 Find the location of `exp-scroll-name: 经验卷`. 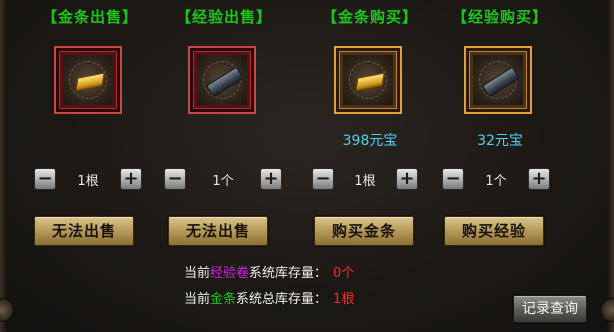

exp-scroll-name: 经验卷 is located at coordinates (230, 273).